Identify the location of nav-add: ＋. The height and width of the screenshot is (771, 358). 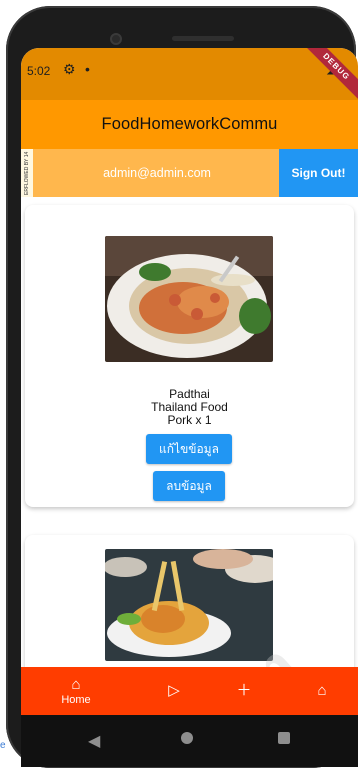
(244, 691).